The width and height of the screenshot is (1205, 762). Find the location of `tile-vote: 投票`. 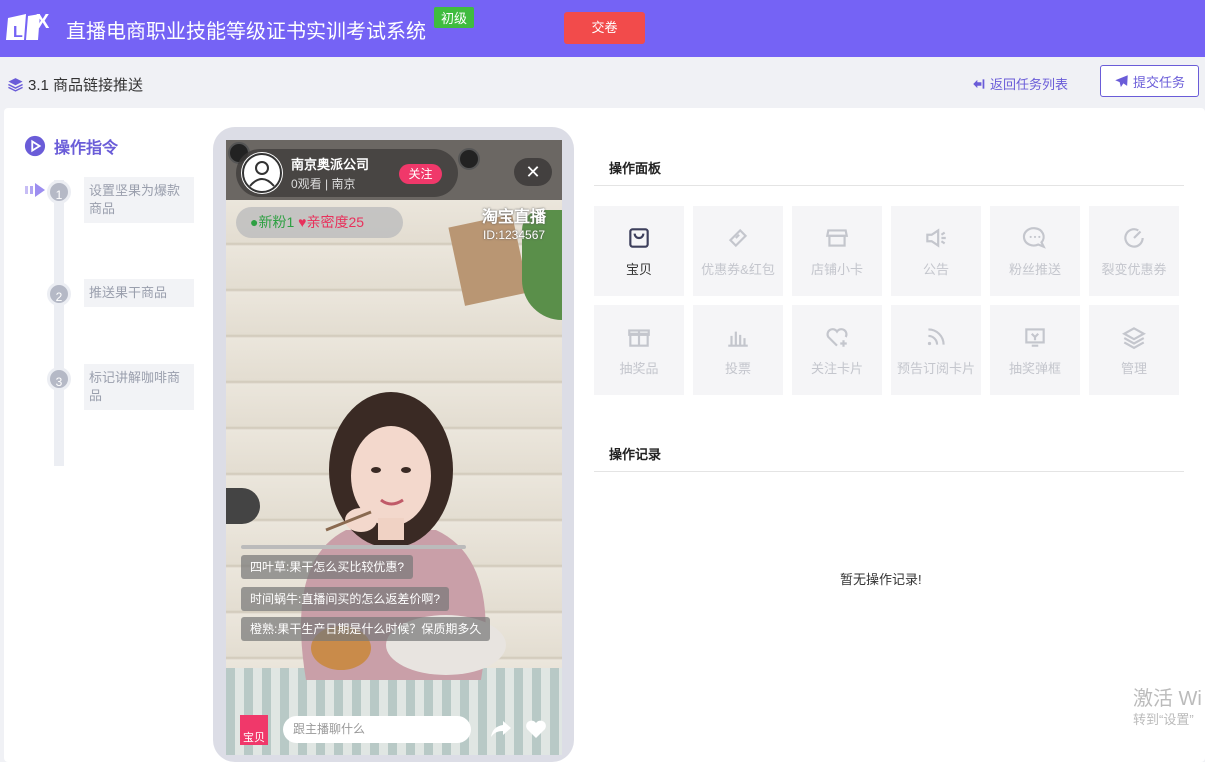

tile-vote: 投票 is located at coordinates (738, 350).